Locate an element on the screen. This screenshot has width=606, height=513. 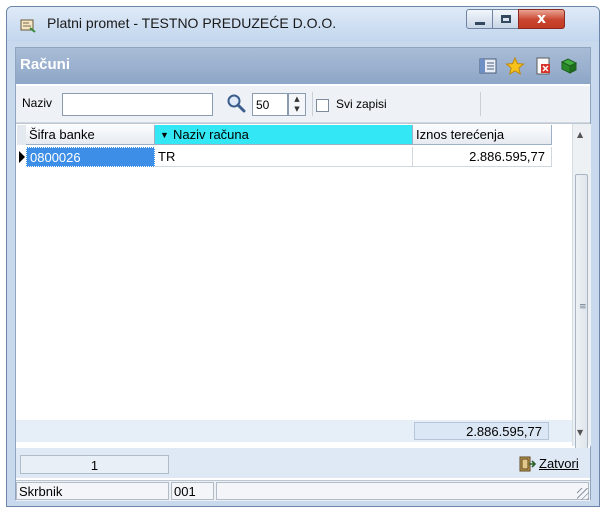
maximize-icon is located at coordinates (506, 19).